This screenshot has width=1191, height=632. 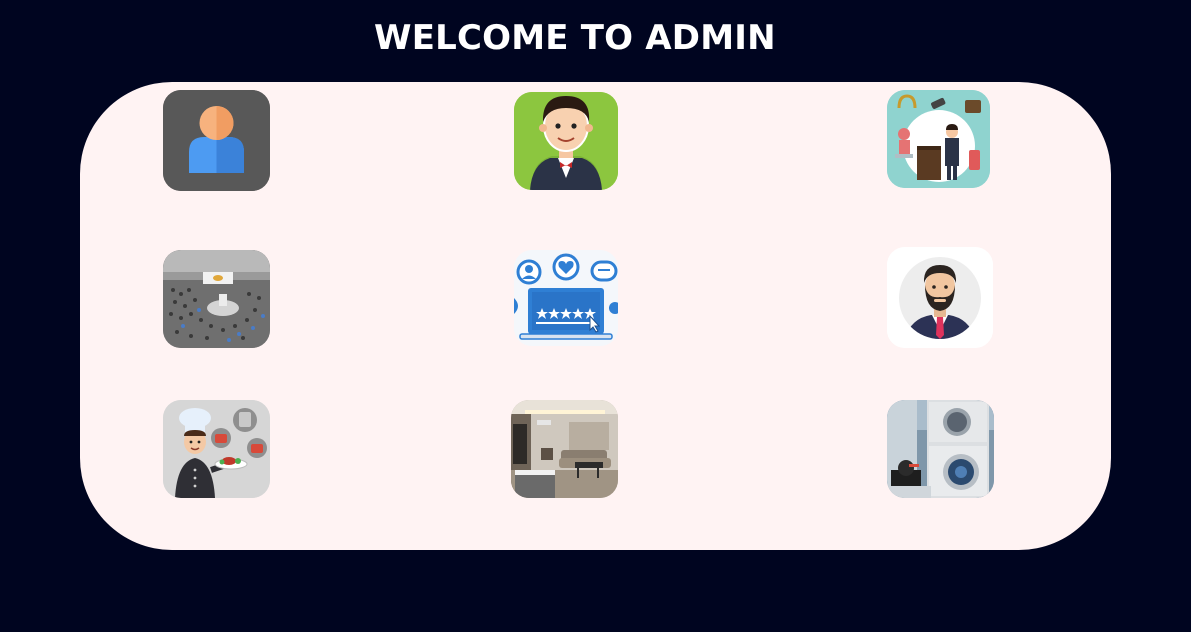 I want to click on users-tile, so click(x=216, y=140).